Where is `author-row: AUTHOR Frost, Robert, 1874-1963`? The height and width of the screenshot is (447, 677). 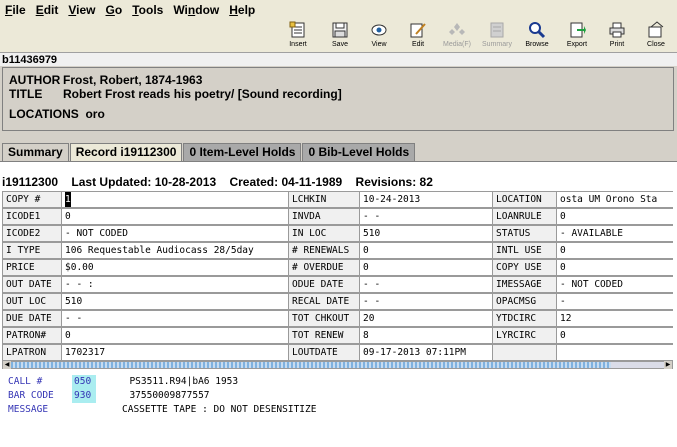
author-row: AUTHOR Frost, Robert, 1874-1963 is located at coordinates (105, 80).